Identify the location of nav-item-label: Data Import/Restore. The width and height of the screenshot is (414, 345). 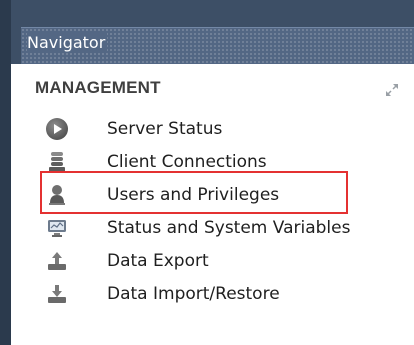
(193, 294).